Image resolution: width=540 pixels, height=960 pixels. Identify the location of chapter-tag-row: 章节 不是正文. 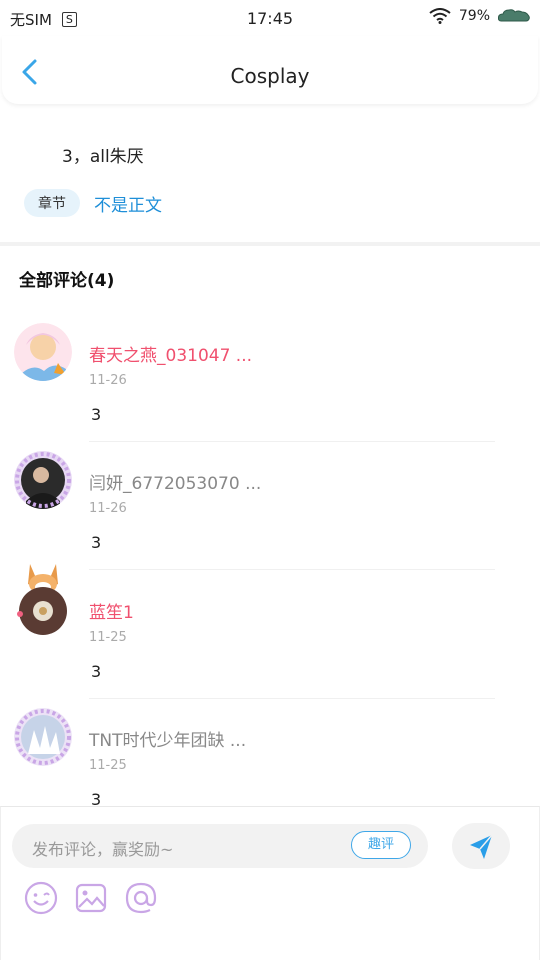
(93, 203).